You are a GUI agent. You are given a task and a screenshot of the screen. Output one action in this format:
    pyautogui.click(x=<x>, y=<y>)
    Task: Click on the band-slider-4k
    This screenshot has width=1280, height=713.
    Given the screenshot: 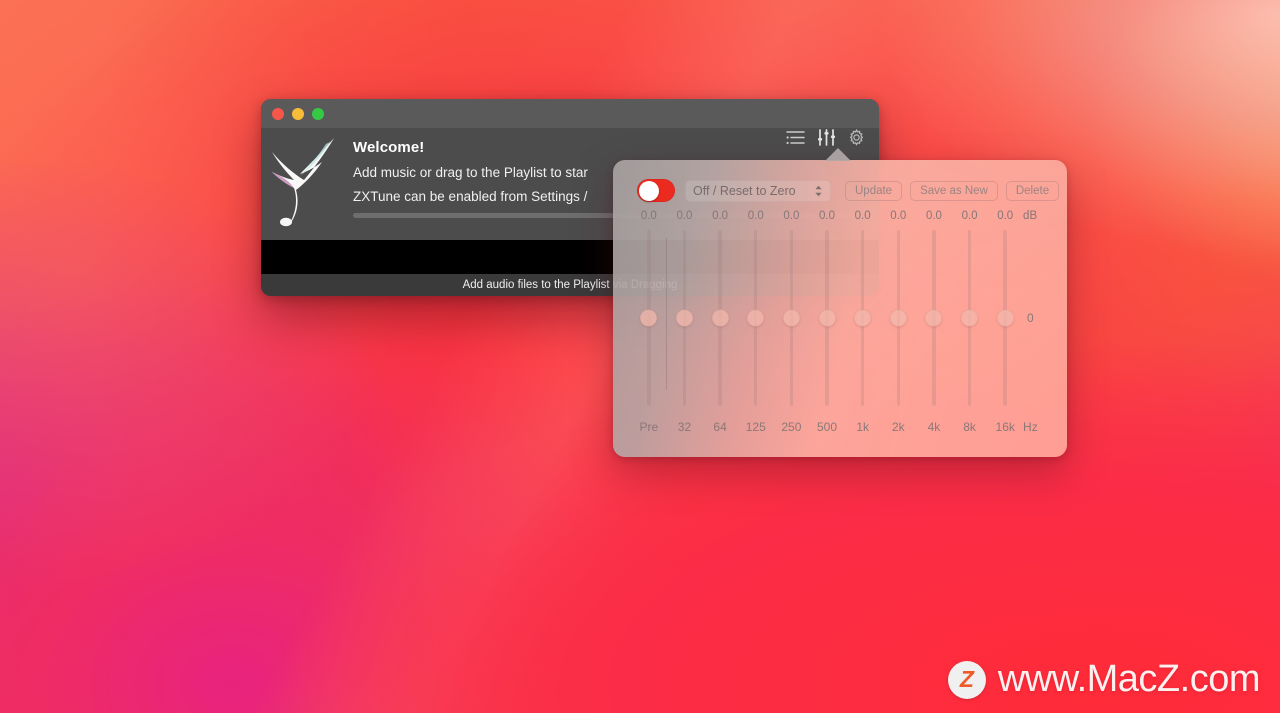 What is the action you would take?
    pyautogui.click(x=934, y=318)
    